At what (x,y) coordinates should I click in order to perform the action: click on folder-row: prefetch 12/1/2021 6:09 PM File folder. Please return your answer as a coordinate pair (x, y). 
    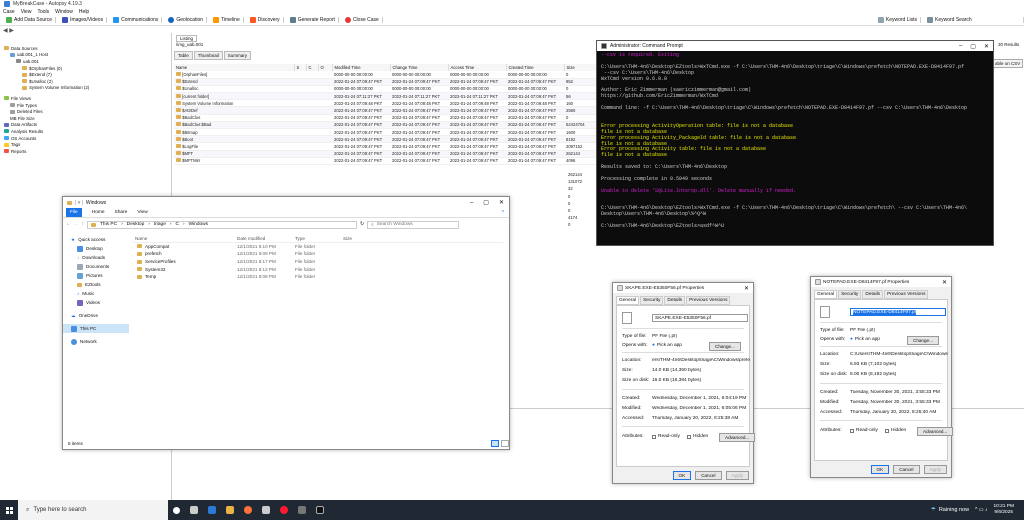
    Looking at the image, I should click on (318, 254).